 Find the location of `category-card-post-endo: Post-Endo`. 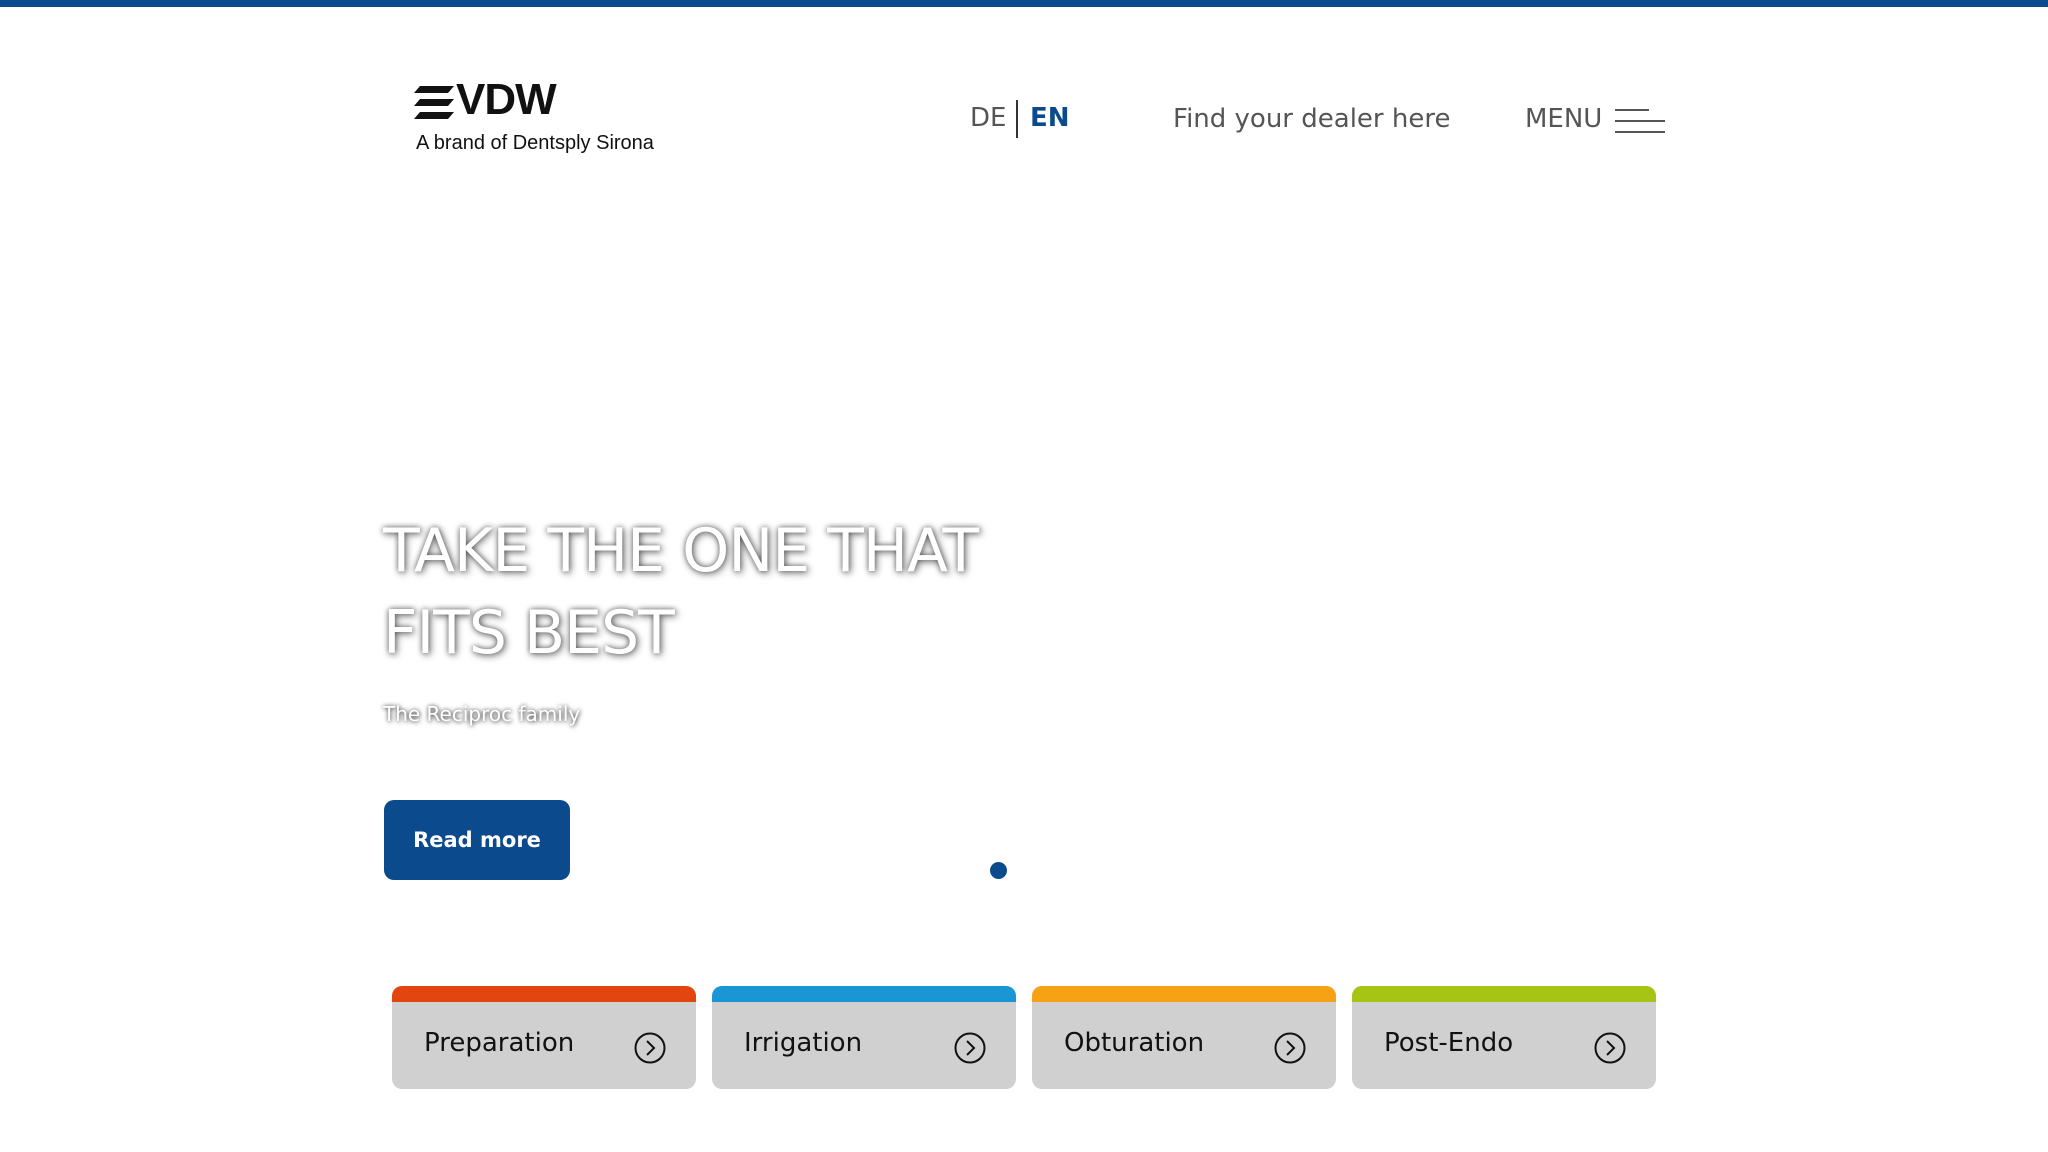

category-card-post-endo: Post-Endo is located at coordinates (1504, 1037).